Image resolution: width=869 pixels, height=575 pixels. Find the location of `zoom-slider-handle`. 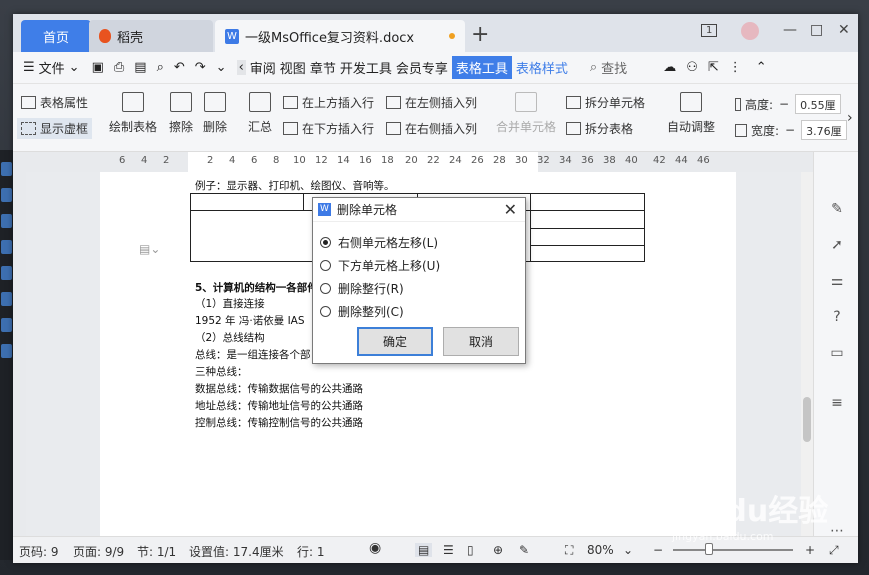

zoom-slider-handle is located at coordinates (709, 549).